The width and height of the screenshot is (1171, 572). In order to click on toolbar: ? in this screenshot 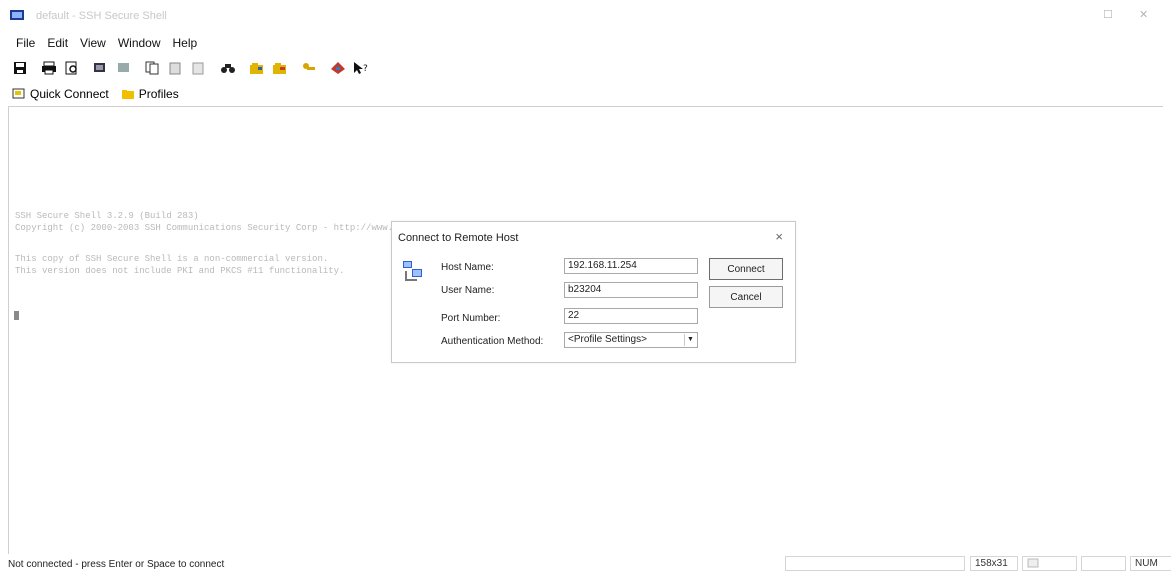, I will do `click(192, 68)`.